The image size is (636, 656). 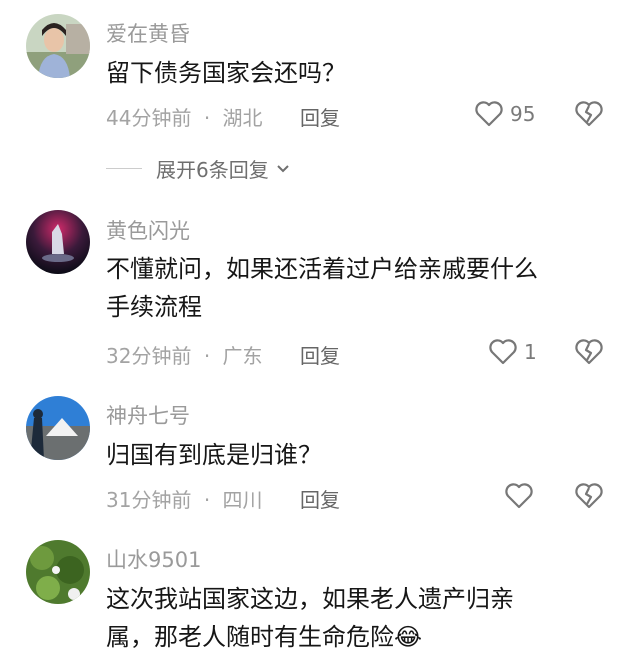 What do you see at coordinates (310, 618) in the screenshot?
I see `comment-text: 这次我站国家这边，如果老人遗产归亲 属，那老人随时有生命危险😂` at bounding box center [310, 618].